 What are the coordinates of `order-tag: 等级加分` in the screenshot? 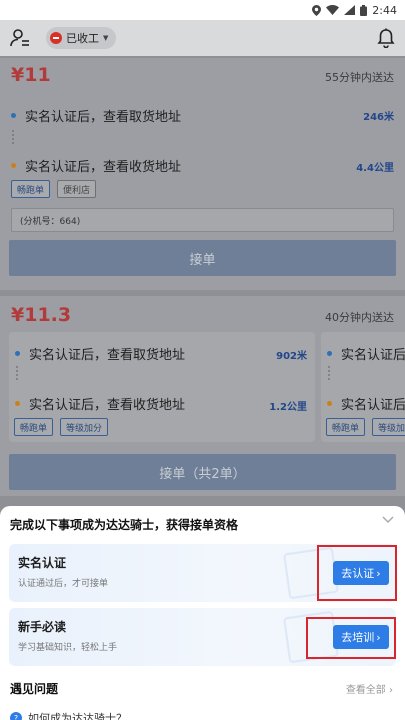 It's located at (84, 427).